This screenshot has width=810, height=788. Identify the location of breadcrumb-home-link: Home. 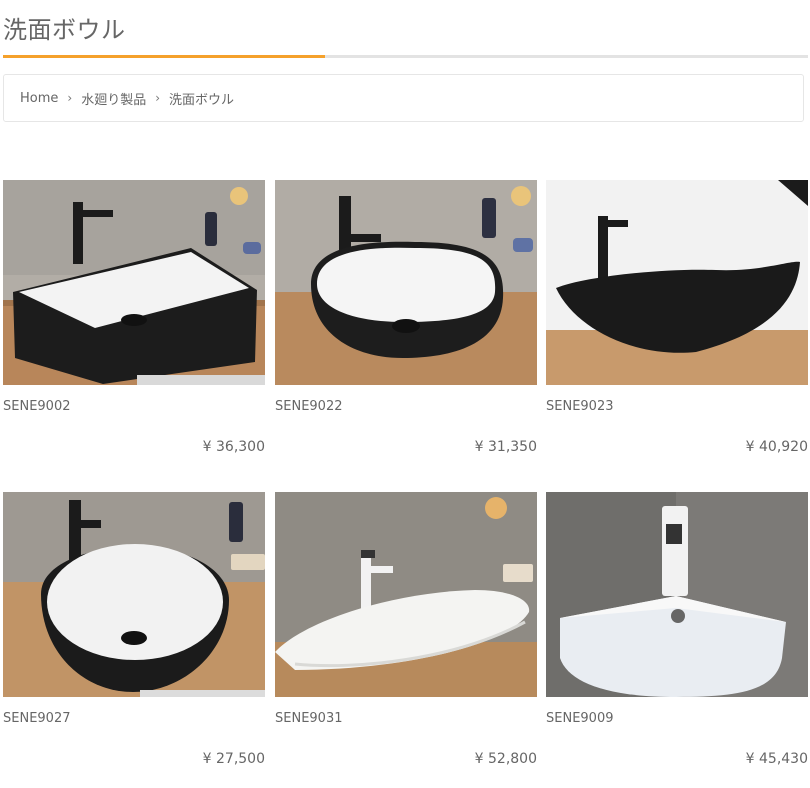
(39, 98).